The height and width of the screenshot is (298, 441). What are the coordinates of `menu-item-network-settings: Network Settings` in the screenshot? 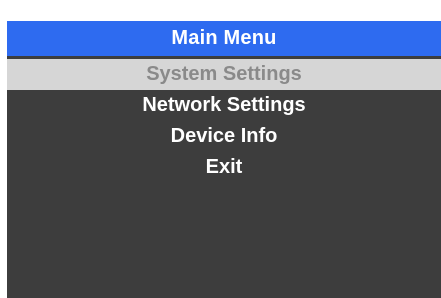 It's located at (224, 105).